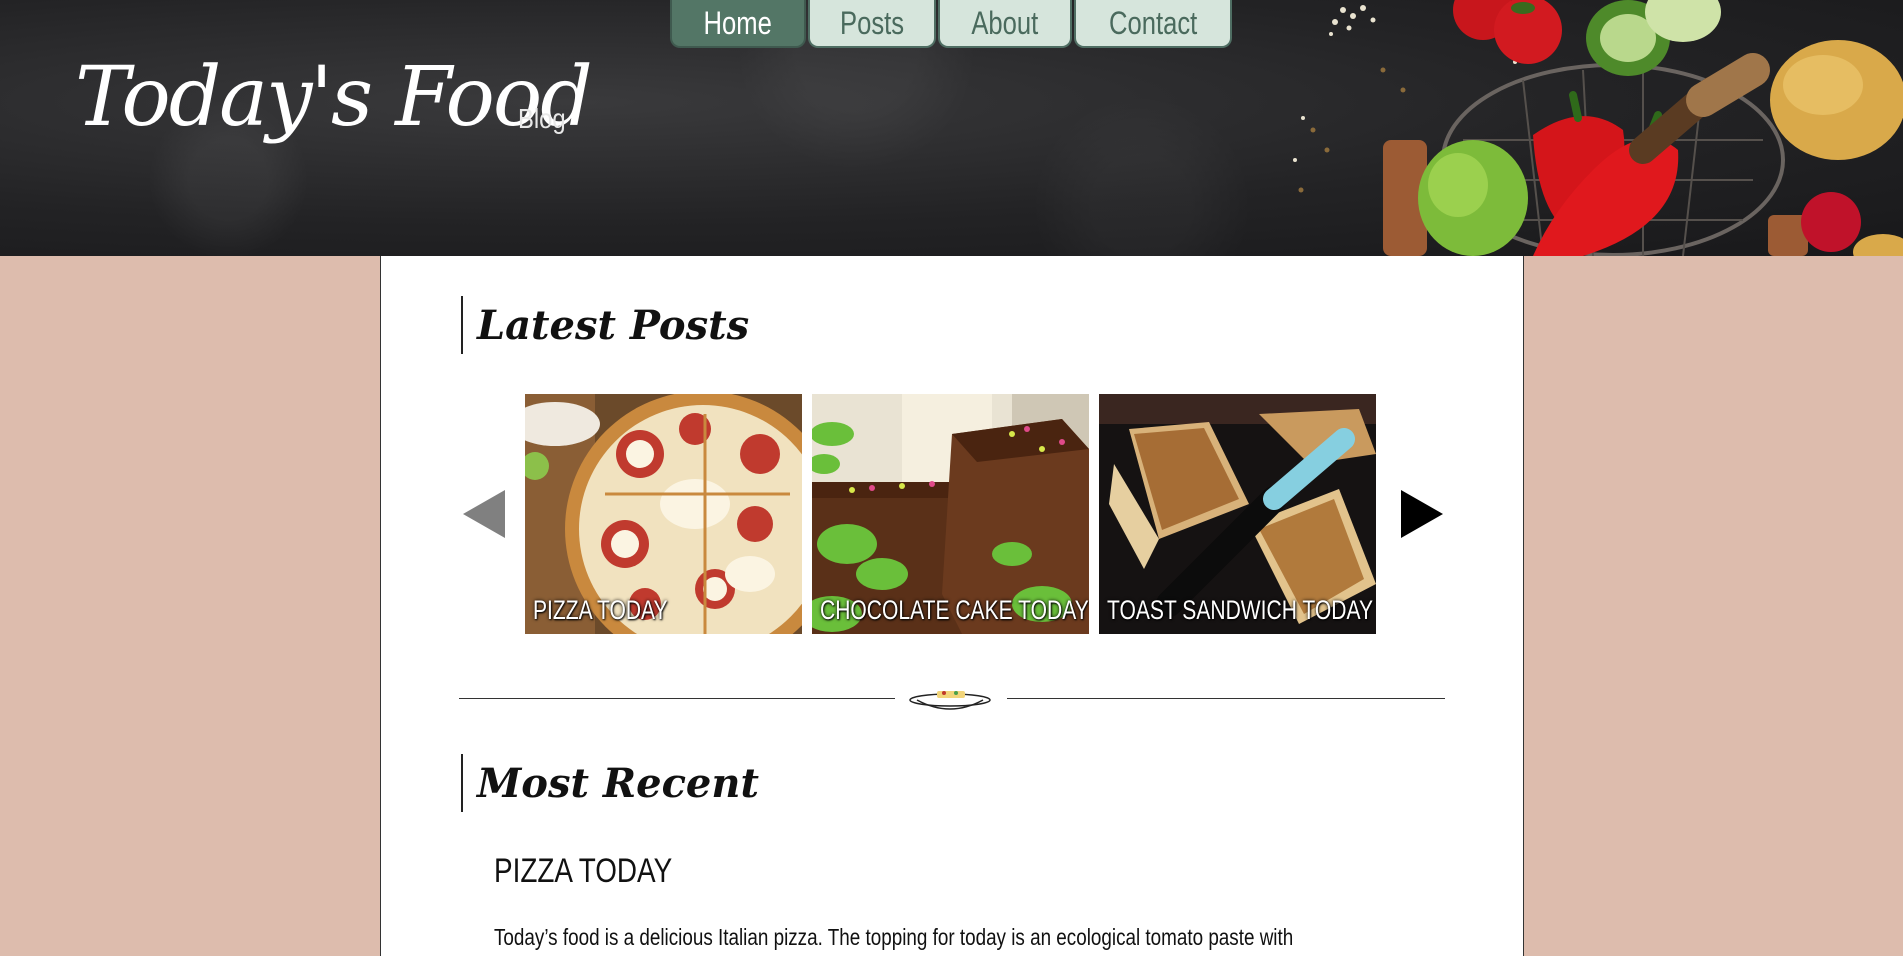  Describe the element at coordinates (950, 514) in the screenshot. I see `post-card-chocolate-cake: CHOCOLATE CAKE TODAY` at that location.